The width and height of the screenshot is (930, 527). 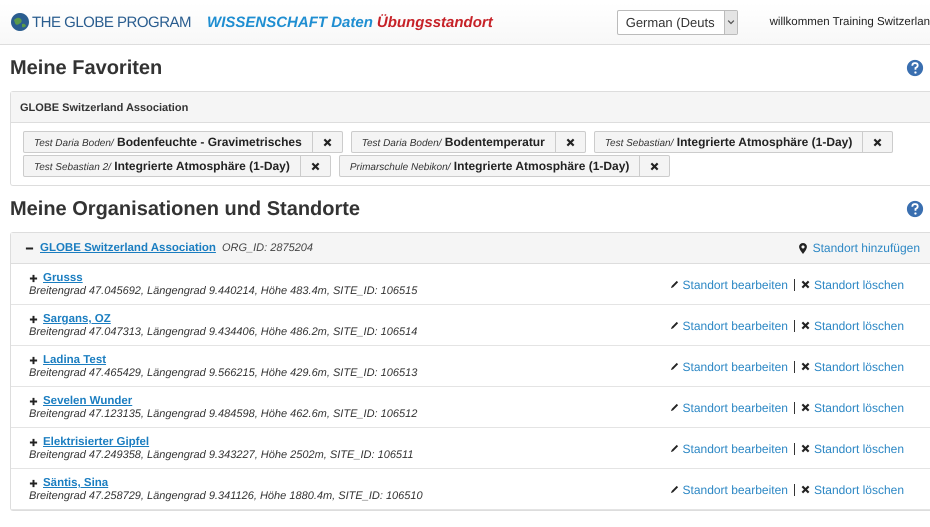 What do you see at coordinates (63, 278) in the screenshot?
I see `site-link: Grusss` at bounding box center [63, 278].